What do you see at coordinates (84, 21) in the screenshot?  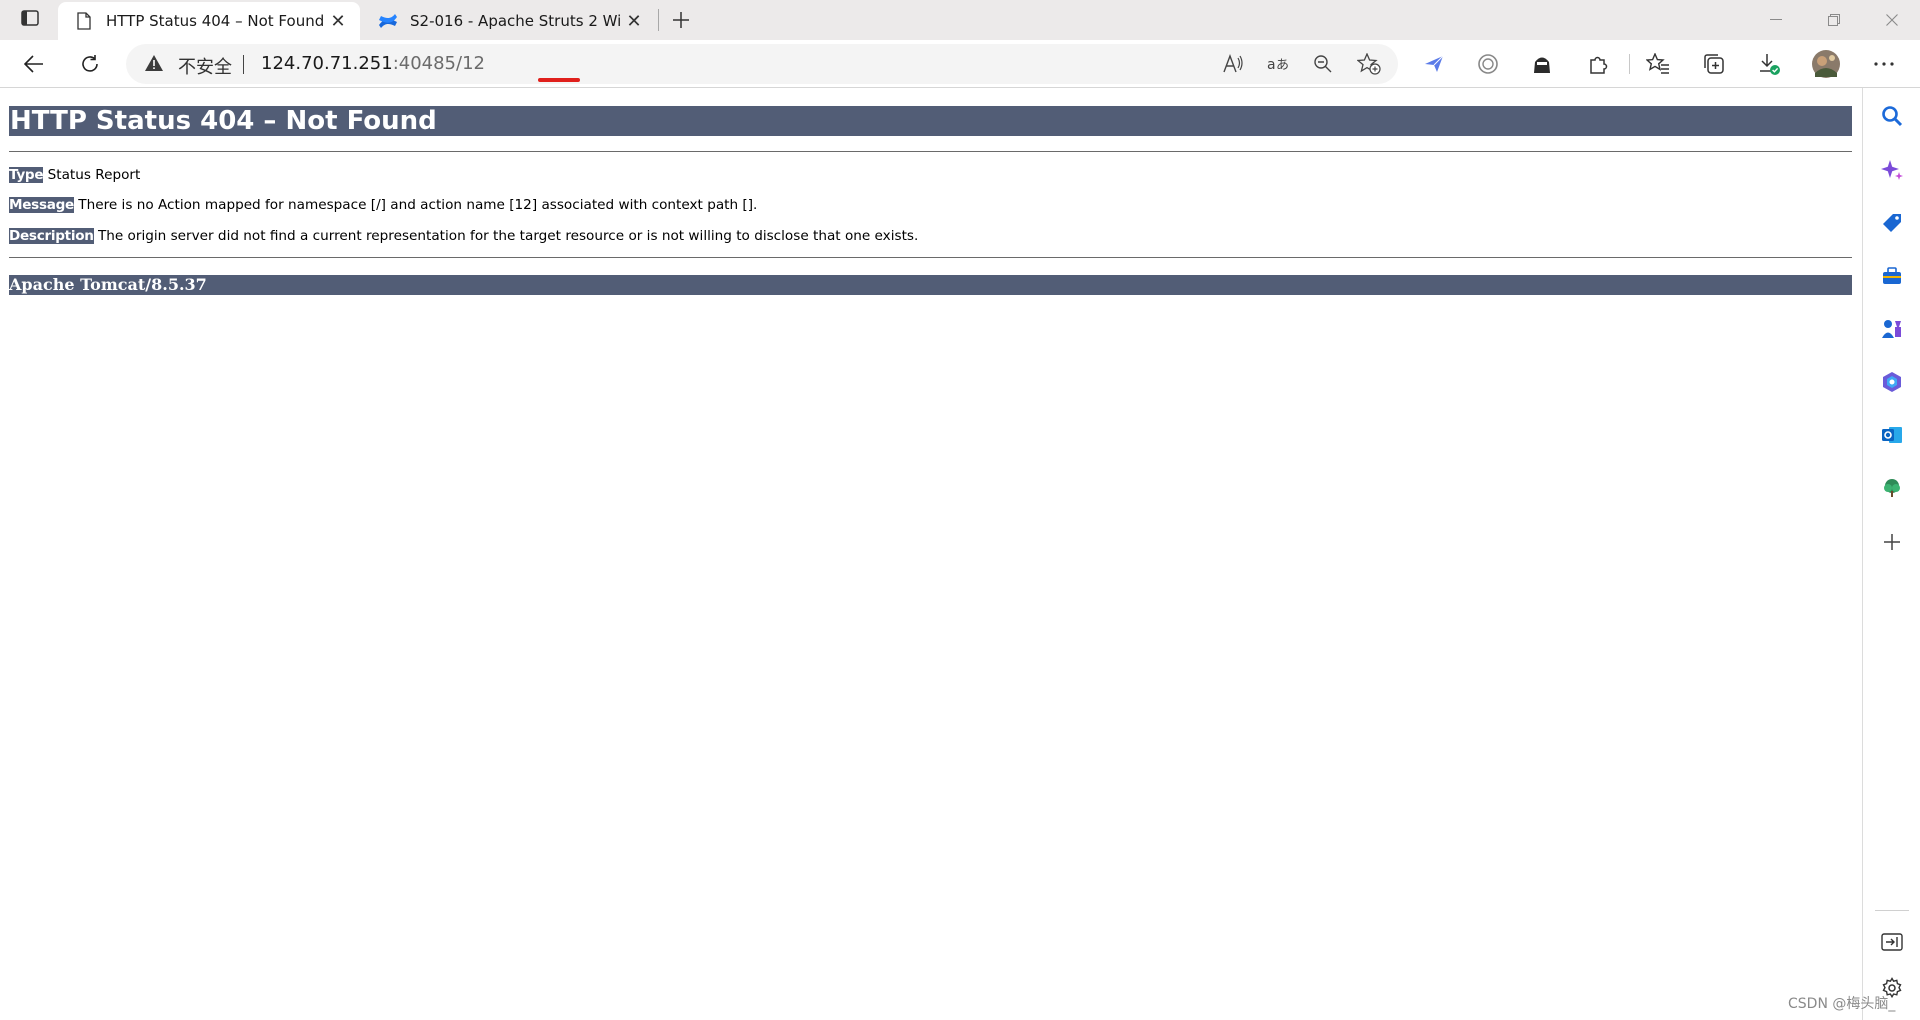 I see `page-icon` at bounding box center [84, 21].